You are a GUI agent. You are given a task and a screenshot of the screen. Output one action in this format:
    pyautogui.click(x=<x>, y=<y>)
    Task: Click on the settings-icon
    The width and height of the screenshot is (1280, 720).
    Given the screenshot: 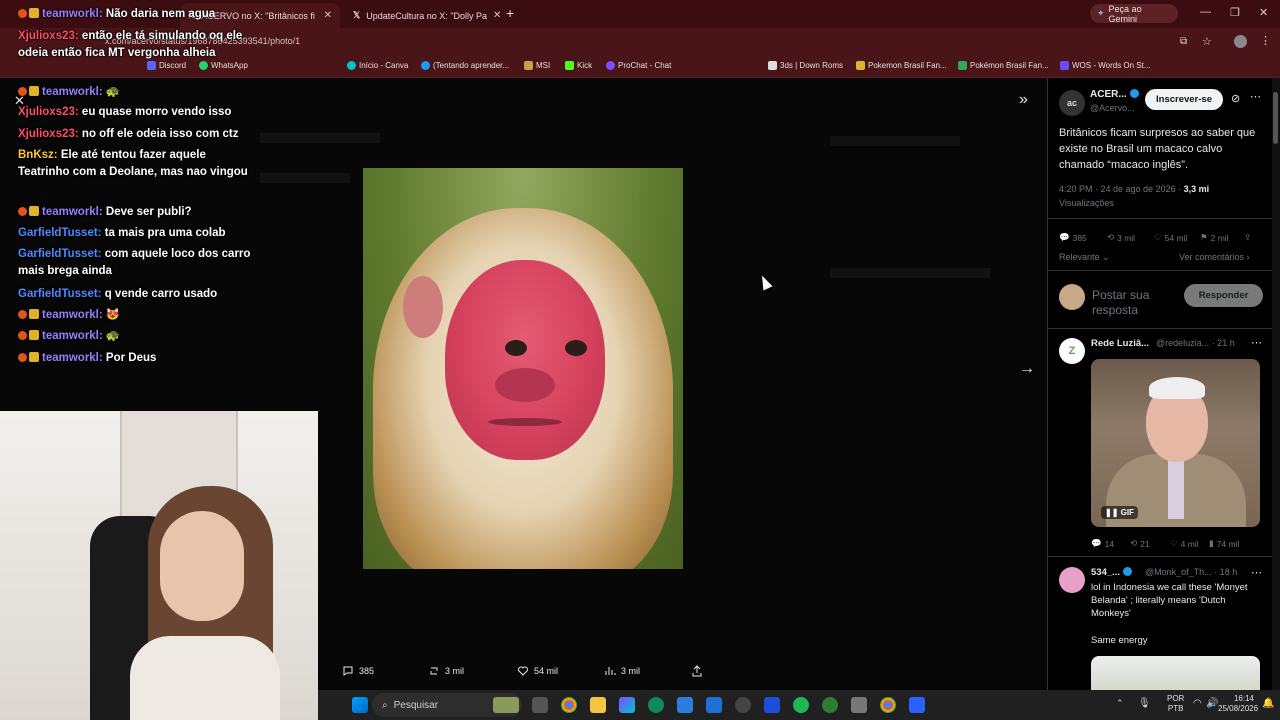 What is the action you would take?
    pyautogui.click(x=743, y=705)
    